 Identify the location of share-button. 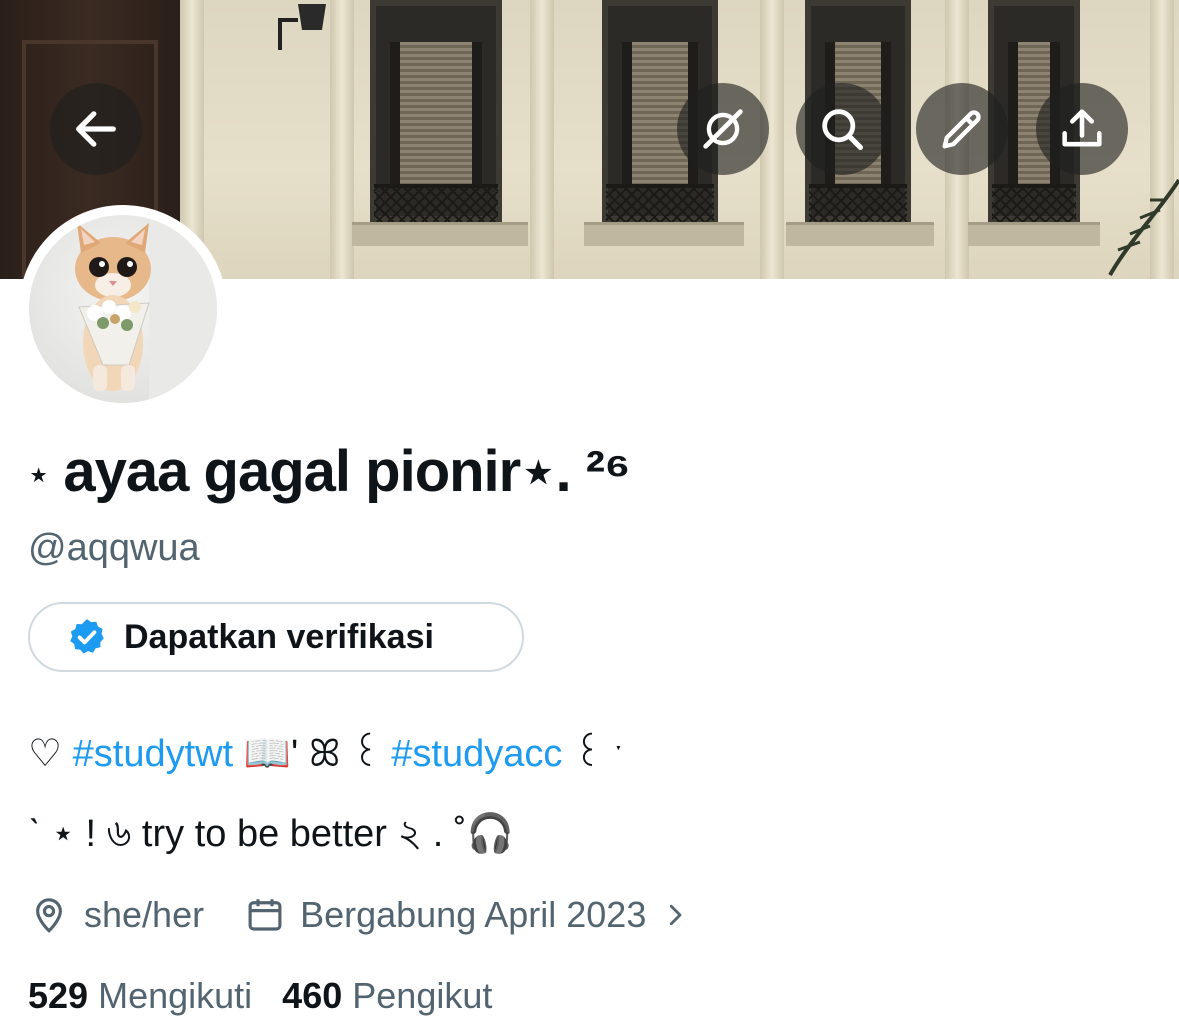
(1082, 129).